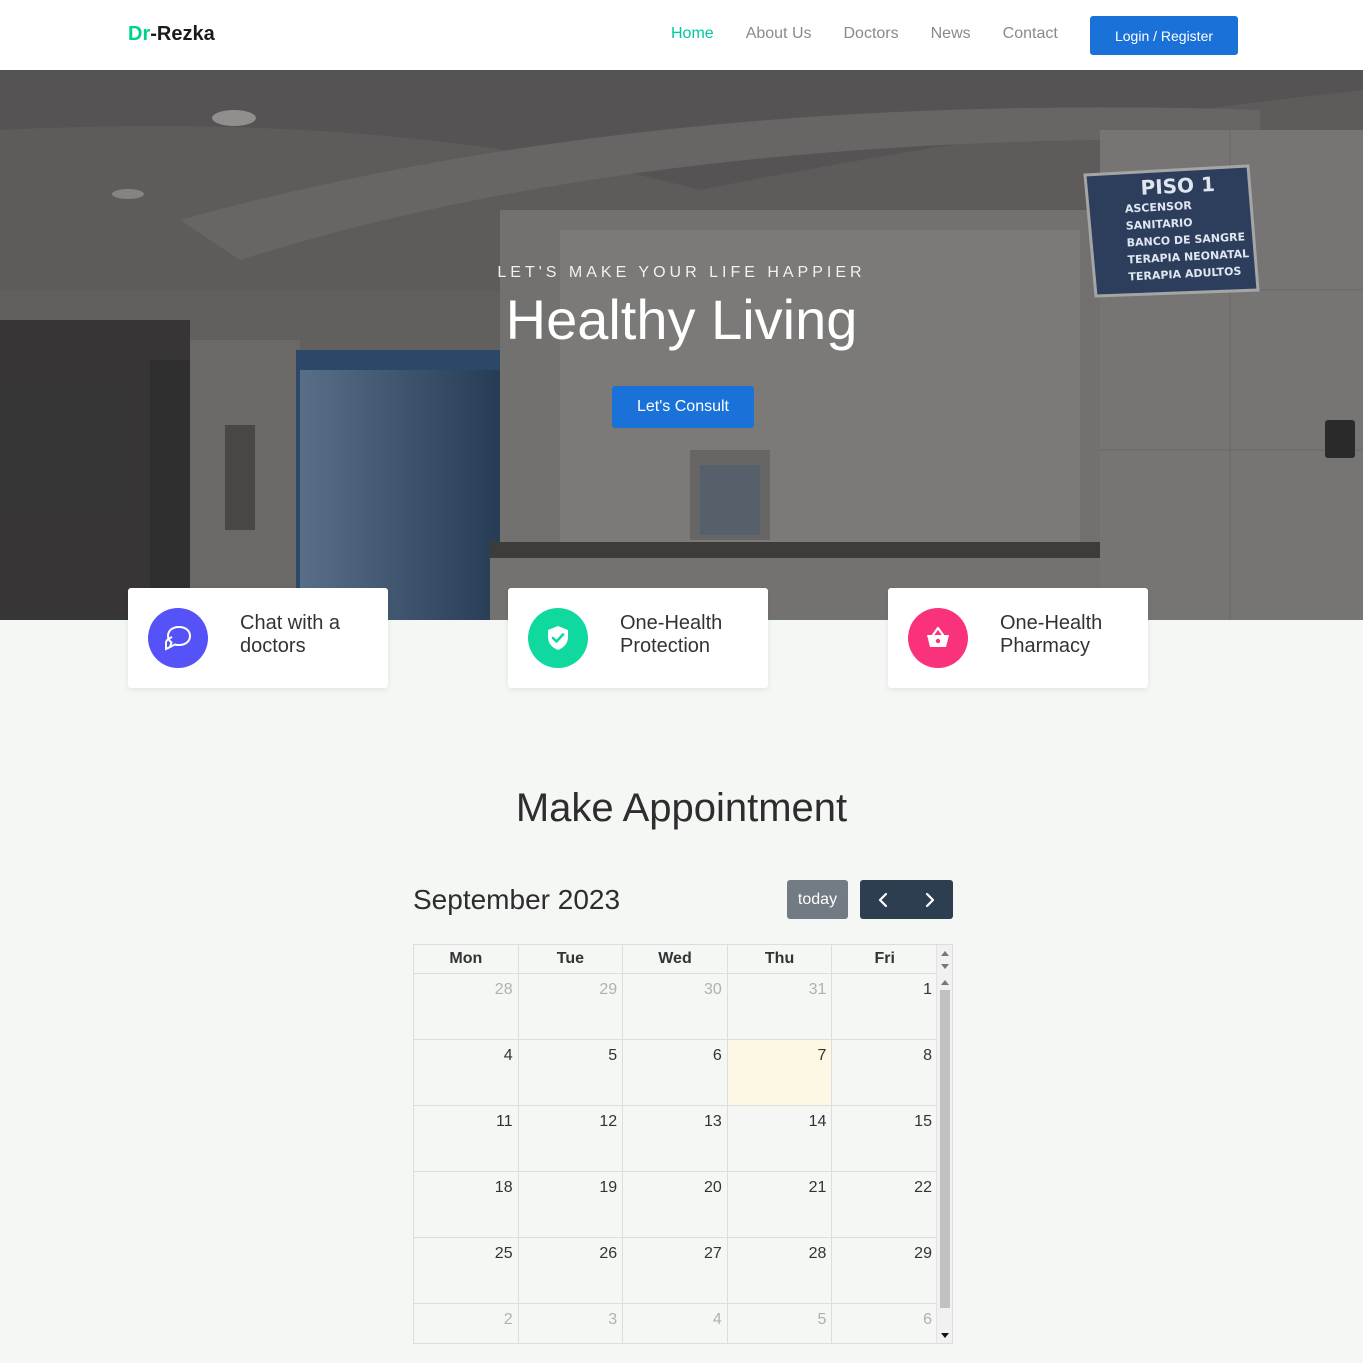  I want to click on calendar-scrollbar, so click(944, 1144).